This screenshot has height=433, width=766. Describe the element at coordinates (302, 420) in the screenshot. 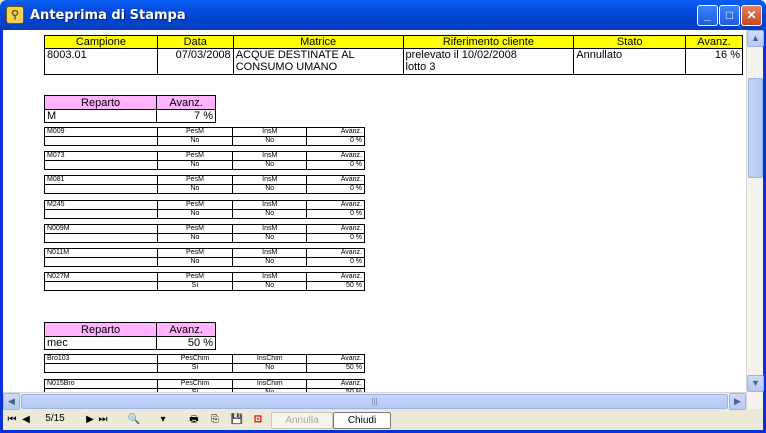

I see `annulla-button: Annulla` at that location.